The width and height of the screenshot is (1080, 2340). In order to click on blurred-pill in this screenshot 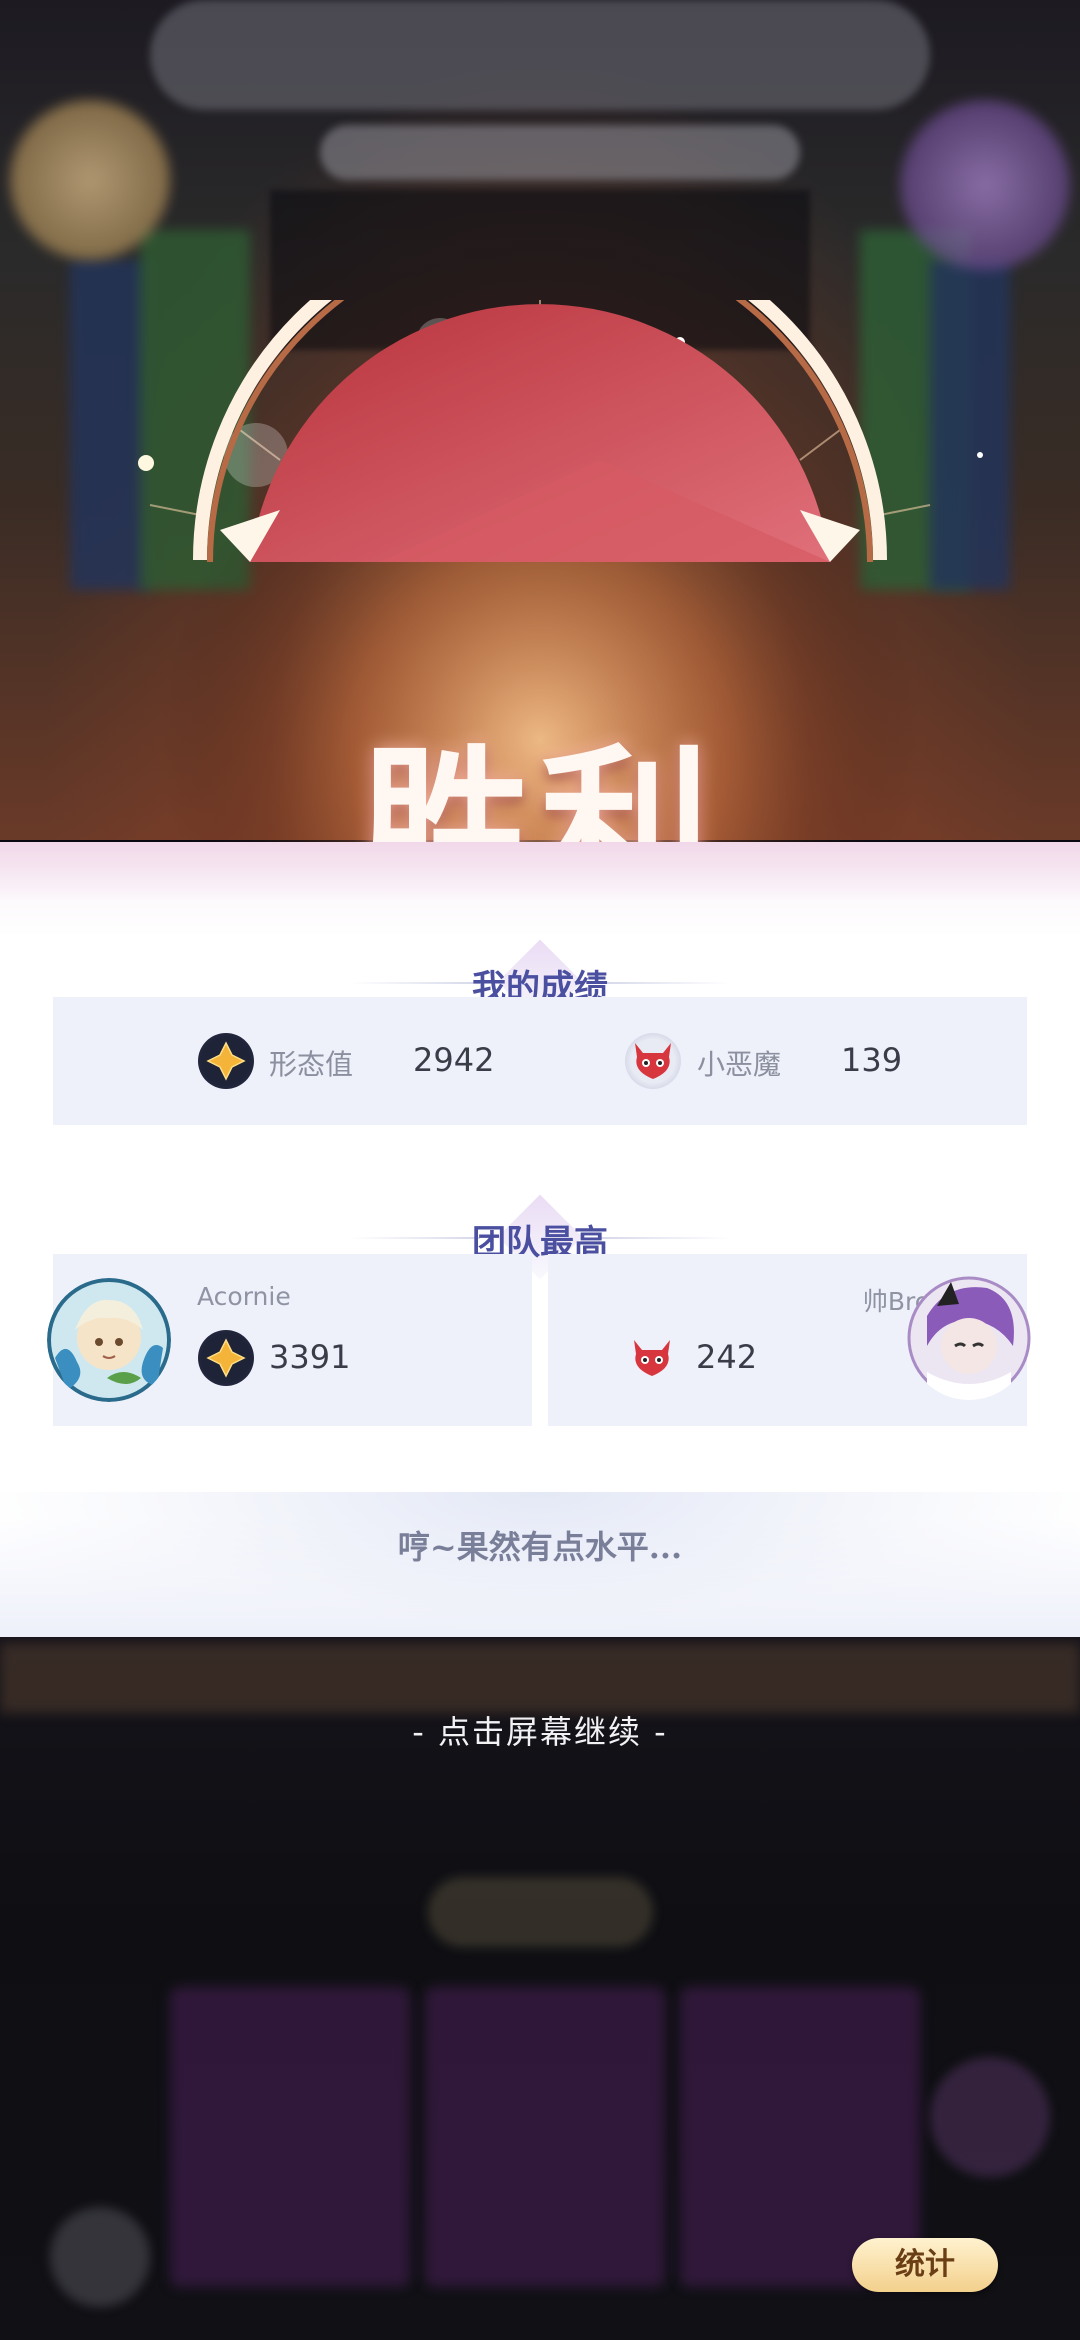, I will do `click(540, 1912)`.